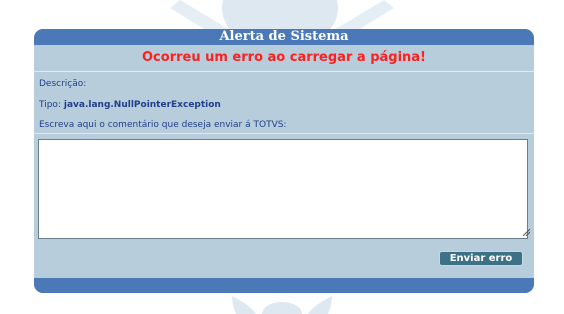  What do you see at coordinates (63, 84) in the screenshot?
I see `description-label: Descrição:` at bounding box center [63, 84].